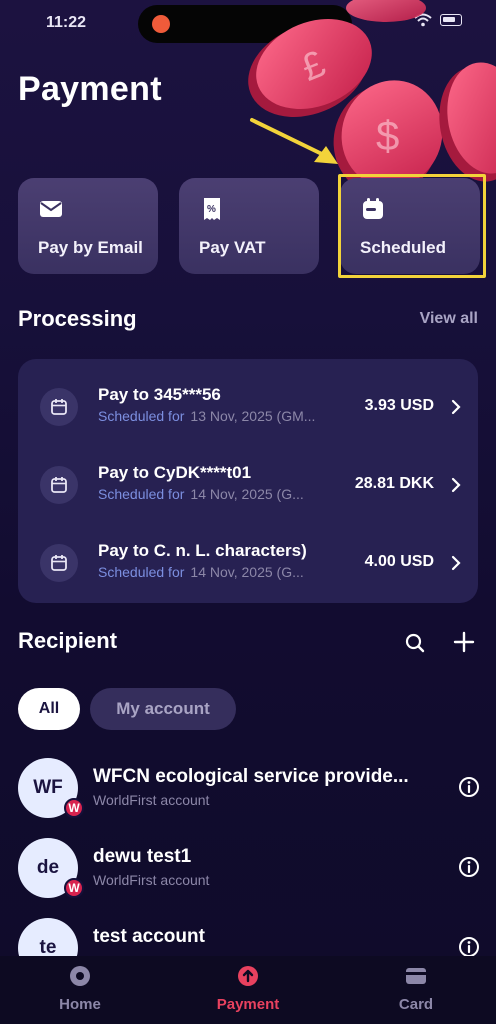  Describe the element at coordinates (77, 318) in the screenshot. I see `processing-title: Processing` at that location.